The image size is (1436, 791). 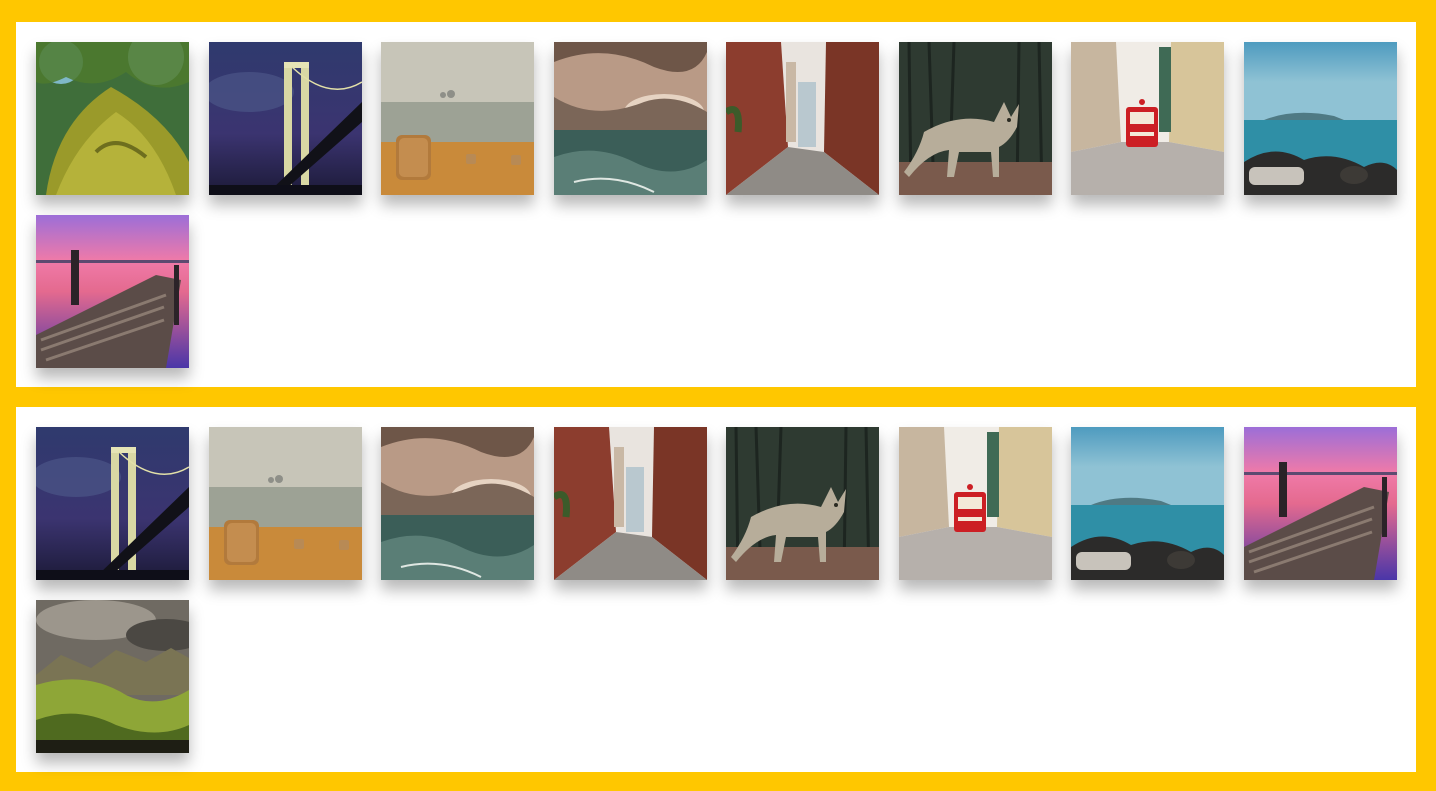 I want to click on mountain-valley-image, so click(x=112, y=676).